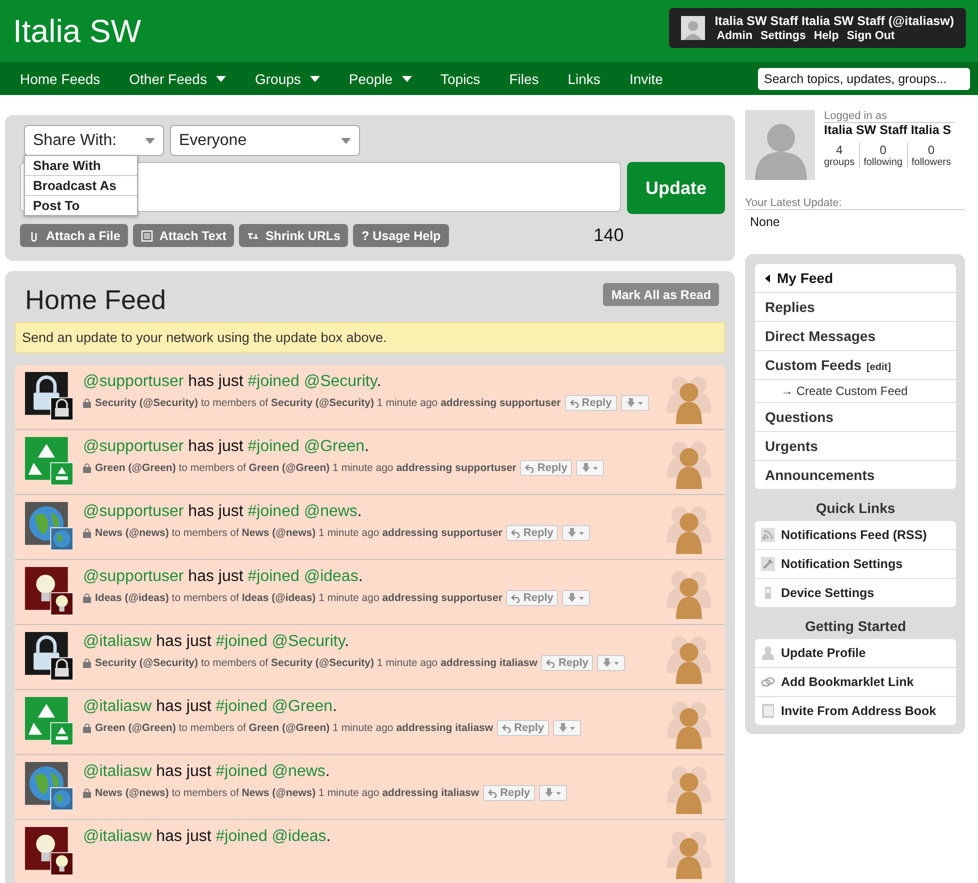 This screenshot has width=978, height=883. What do you see at coordinates (661, 294) in the screenshot?
I see `mark-read-button: Mark All as Read` at bounding box center [661, 294].